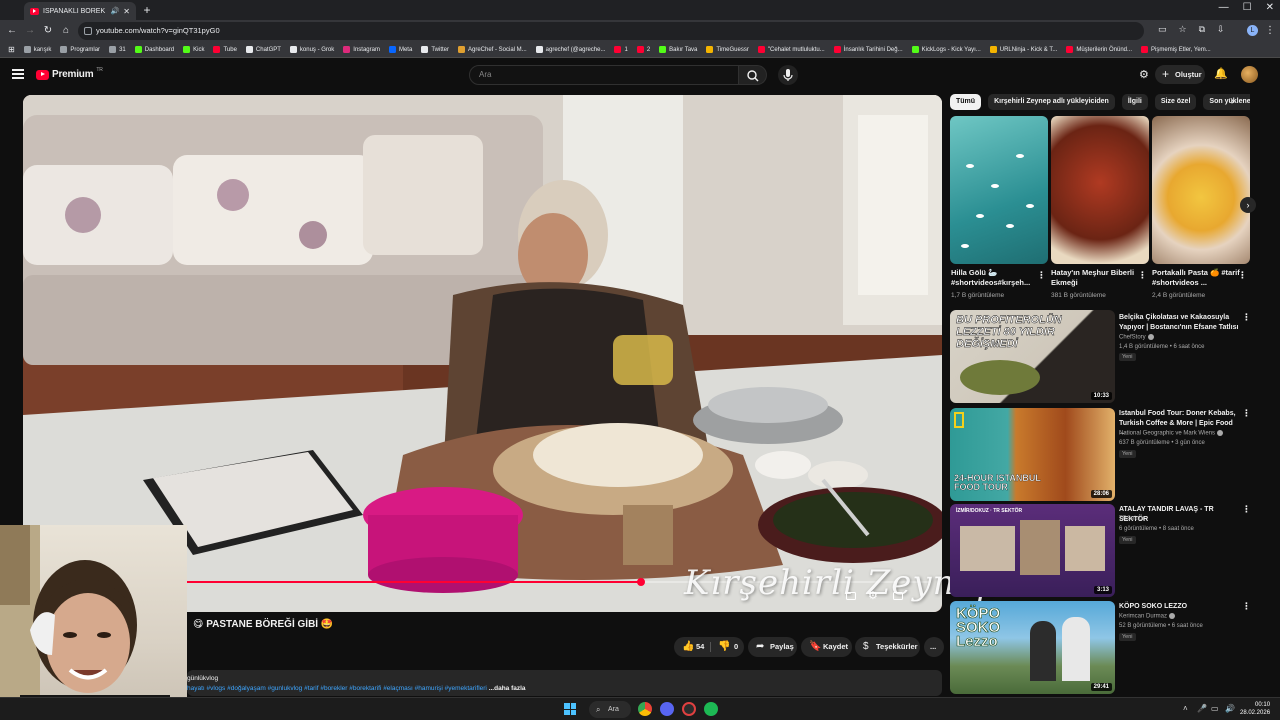 The height and width of the screenshot is (720, 1280). What do you see at coordinates (1183, 29) in the screenshot?
I see `bookmark-star-icon: ☆` at bounding box center [1183, 29].